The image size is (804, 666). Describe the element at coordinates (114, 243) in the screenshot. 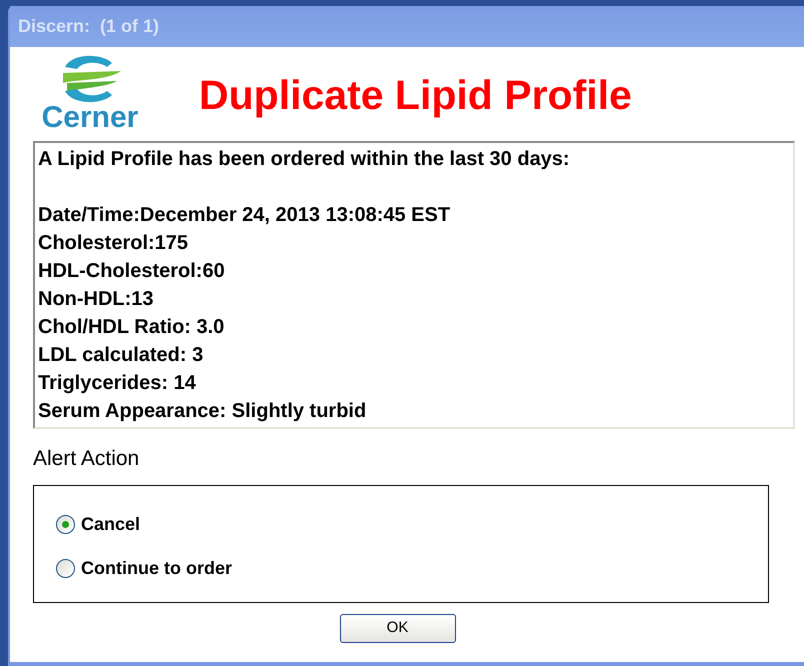

I see `message-line: Cholesterol:175` at that location.